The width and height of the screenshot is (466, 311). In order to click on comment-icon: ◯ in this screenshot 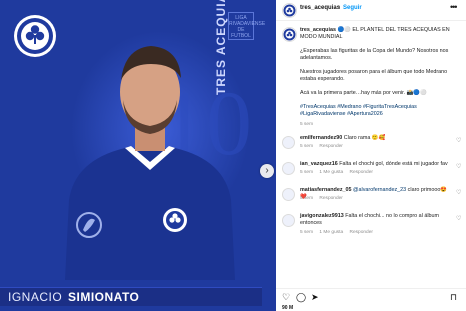, I will do `click(301, 297)`.